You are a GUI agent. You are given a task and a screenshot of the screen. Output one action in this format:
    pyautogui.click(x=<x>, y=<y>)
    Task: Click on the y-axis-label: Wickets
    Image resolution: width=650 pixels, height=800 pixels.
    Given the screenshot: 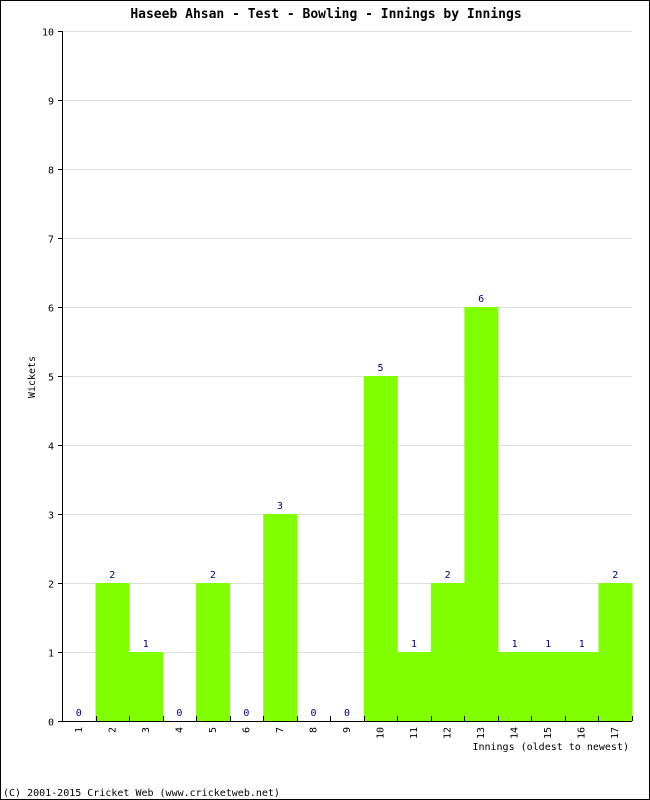 What is the action you would take?
    pyautogui.click(x=32, y=377)
    